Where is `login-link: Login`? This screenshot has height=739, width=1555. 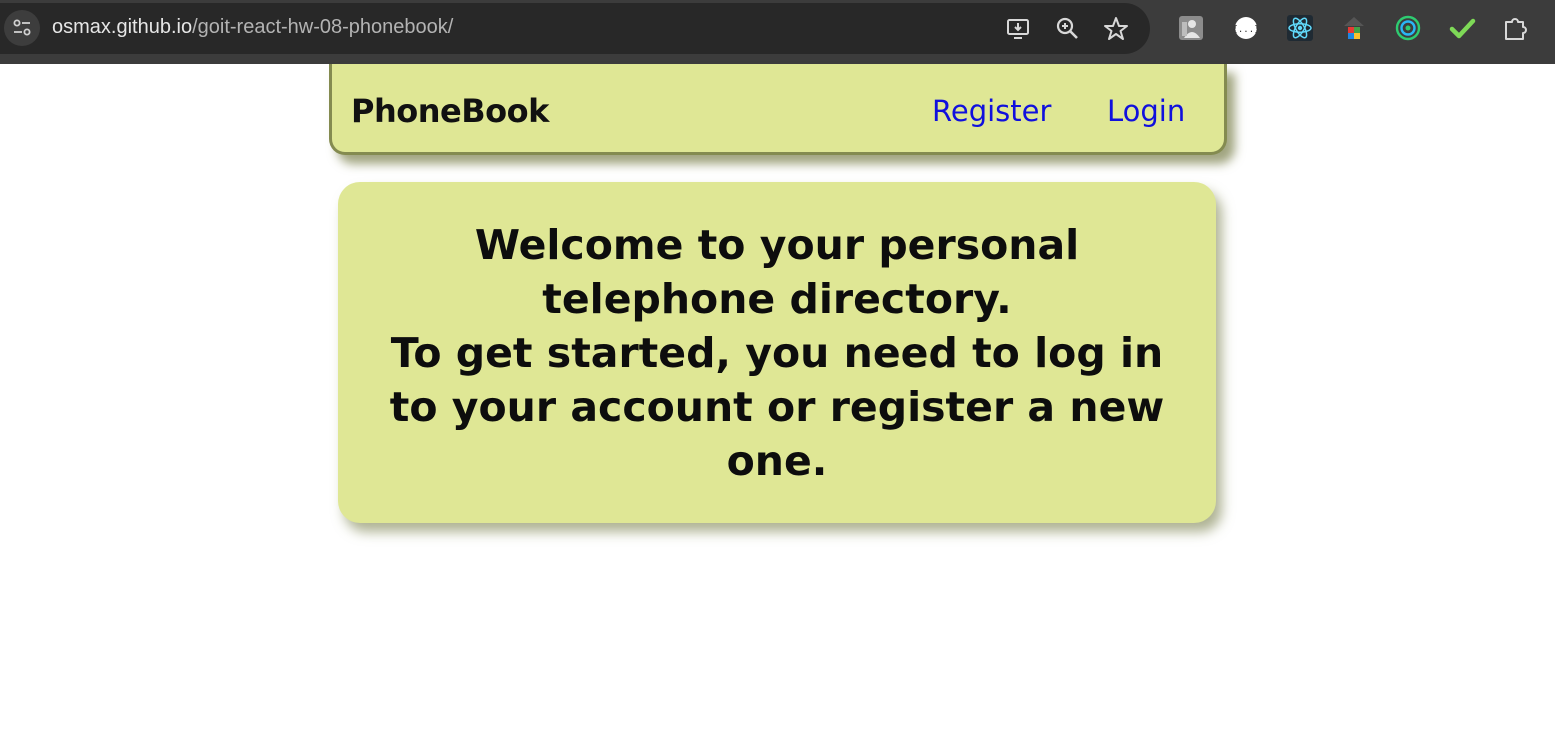
login-link: Login is located at coordinates (1146, 111).